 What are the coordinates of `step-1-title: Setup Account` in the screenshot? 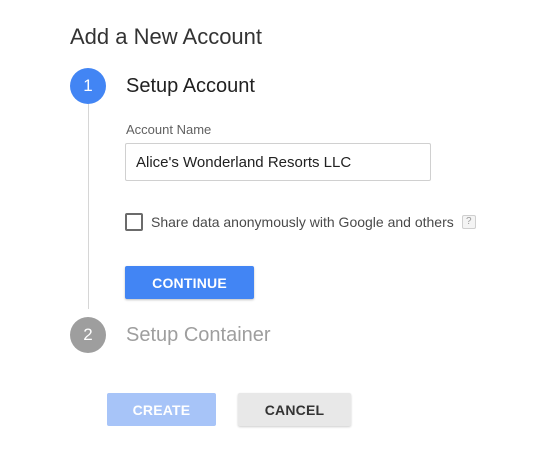 It's located at (190, 86).